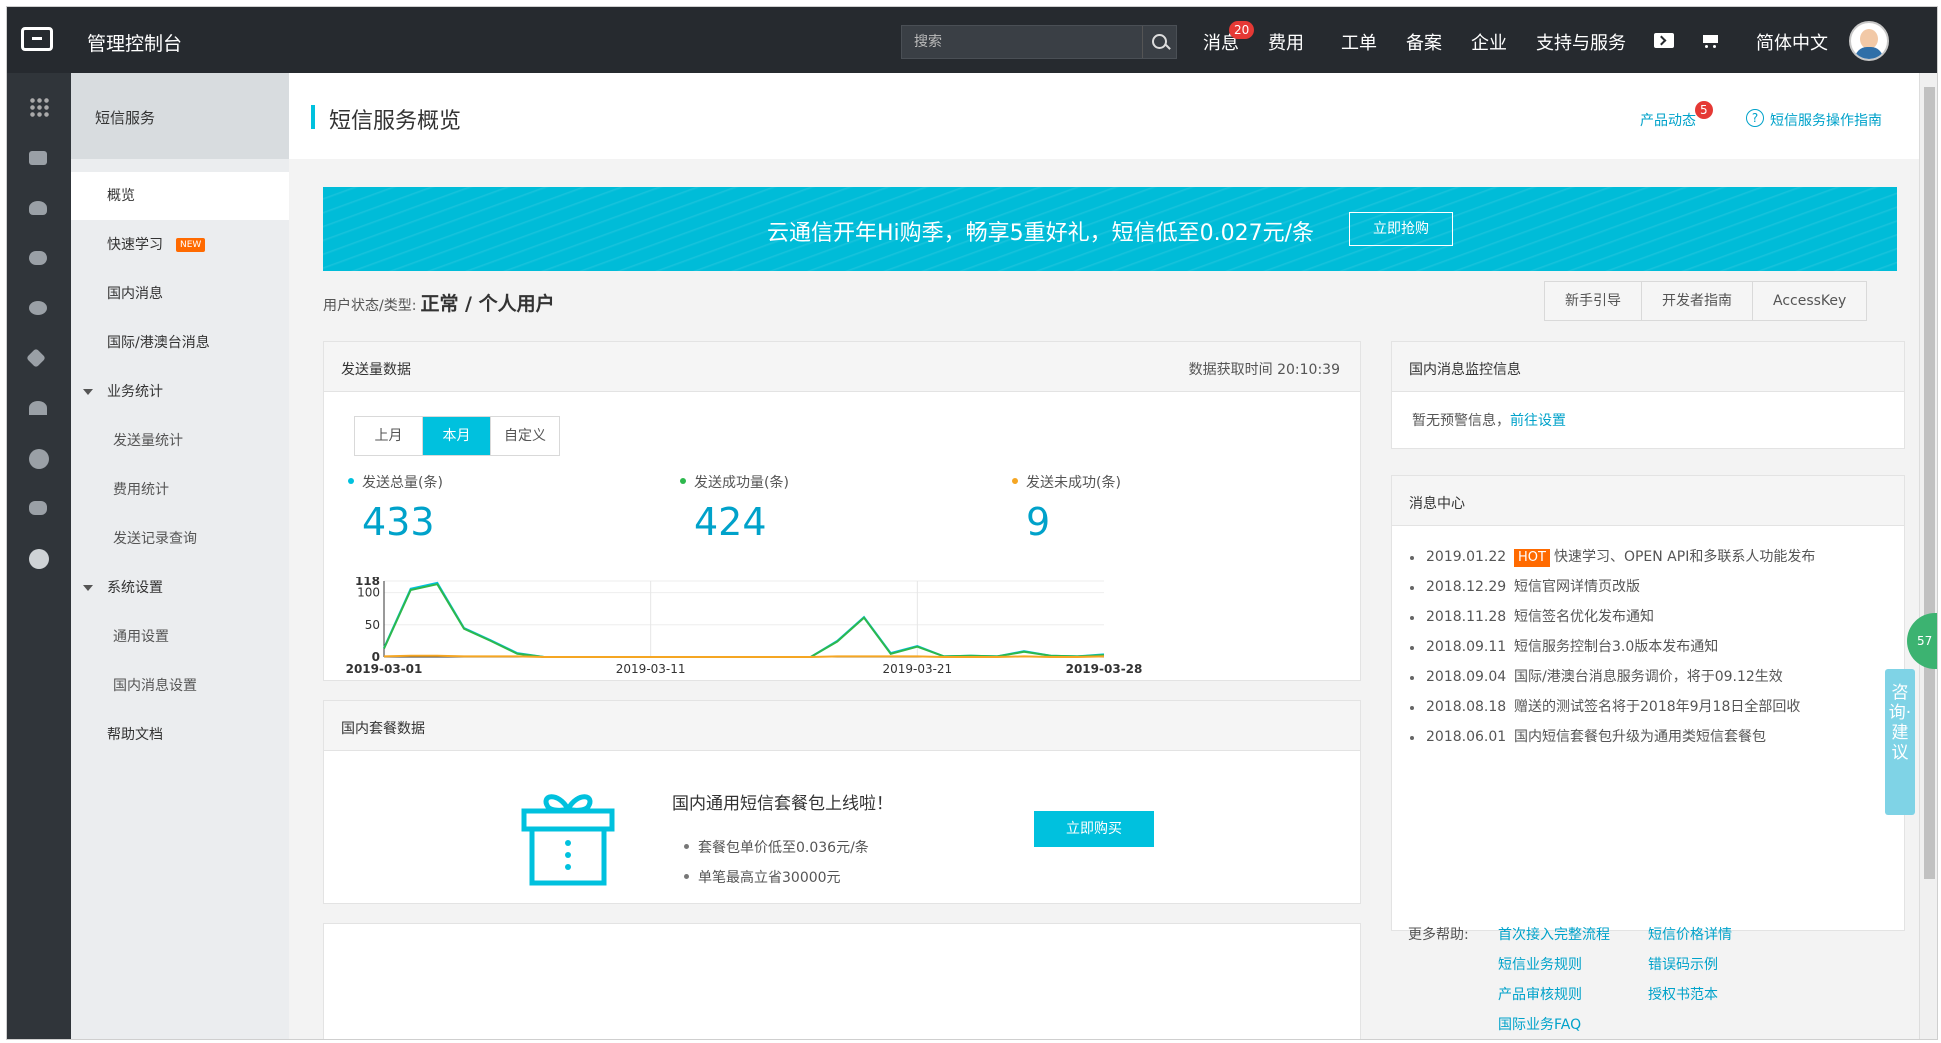 This screenshot has height=1043, width=1941. Describe the element at coordinates (1066, 508) in the screenshot. I see `stat-failed: 发送未成功(条) 9` at that location.